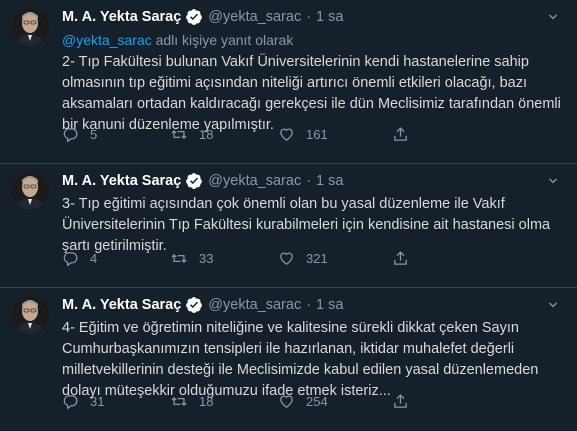 This screenshot has height=431, width=577. What do you see at coordinates (317, 258) in the screenshot?
I see `like-count: 321` at bounding box center [317, 258].